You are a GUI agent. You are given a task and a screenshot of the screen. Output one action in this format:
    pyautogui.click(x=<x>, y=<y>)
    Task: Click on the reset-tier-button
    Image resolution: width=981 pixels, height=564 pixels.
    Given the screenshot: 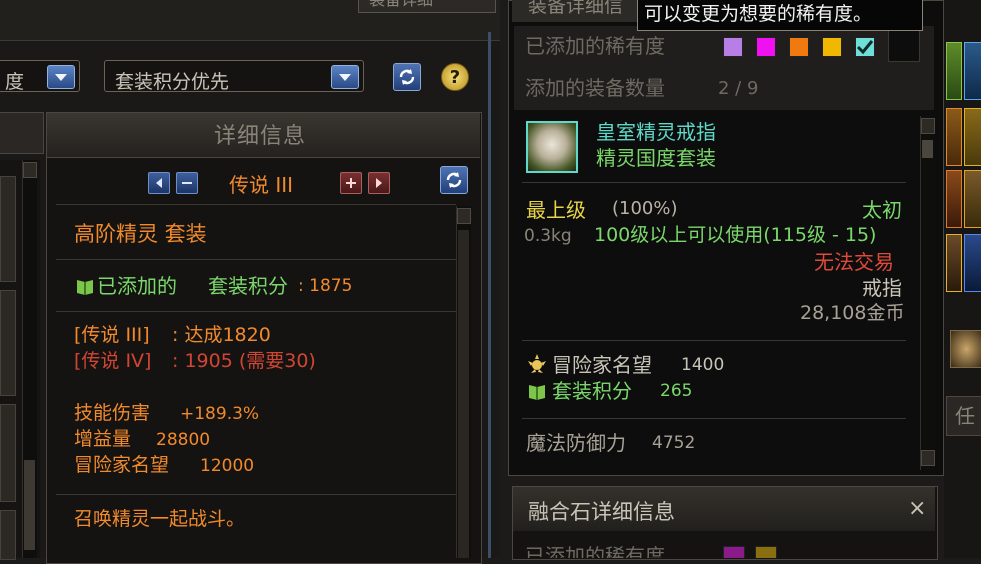 What is the action you would take?
    pyautogui.click(x=454, y=180)
    